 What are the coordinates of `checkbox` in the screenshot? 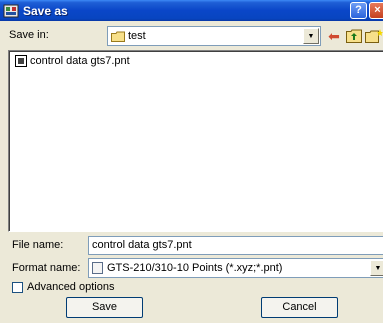 It's located at (17, 287).